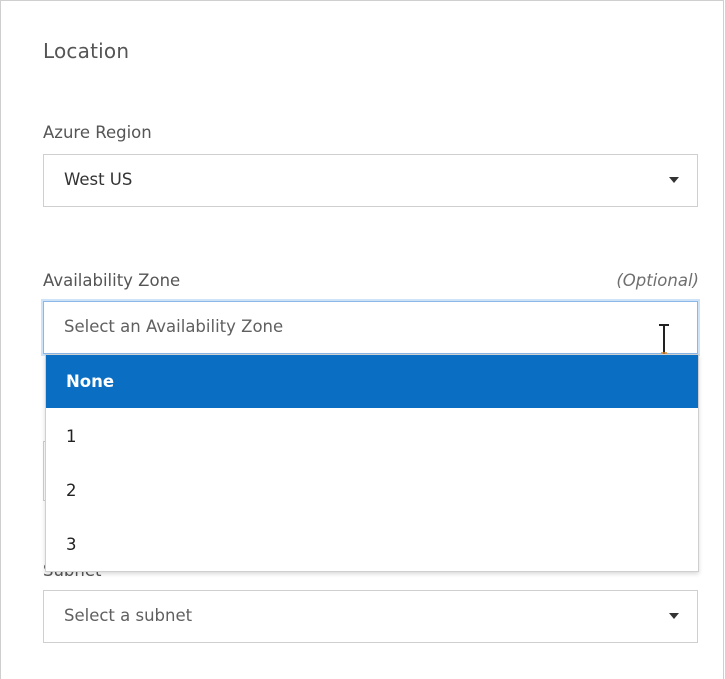 The height and width of the screenshot is (679, 725). What do you see at coordinates (370, 327) in the screenshot?
I see `availability-zone-select: Select an Availability Zone` at bounding box center [370, 327].